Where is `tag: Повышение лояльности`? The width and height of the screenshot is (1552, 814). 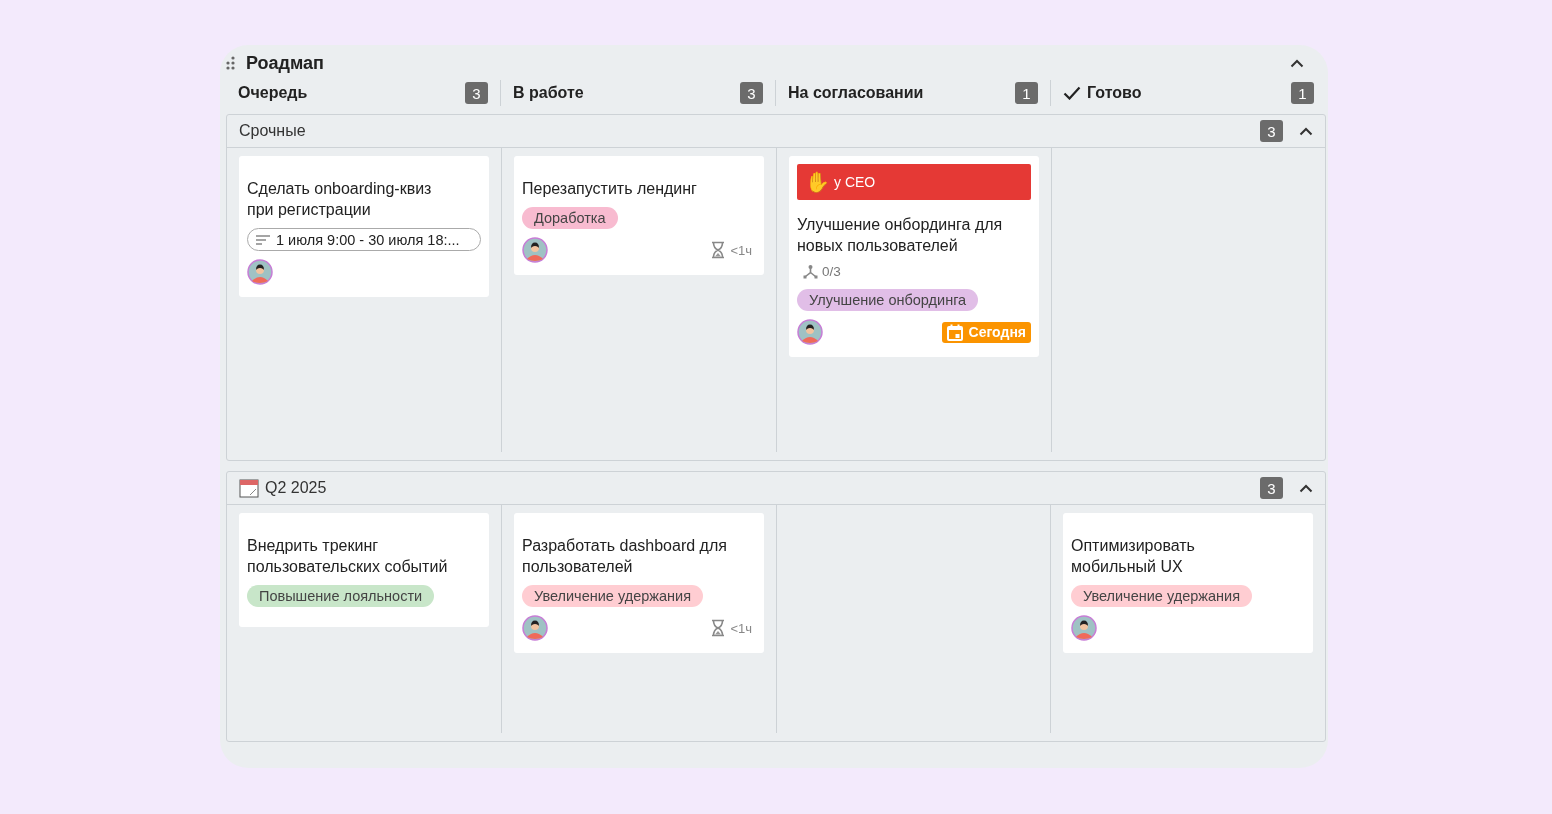 tag: Повышение лояльности is located at coordinates (341, 596).